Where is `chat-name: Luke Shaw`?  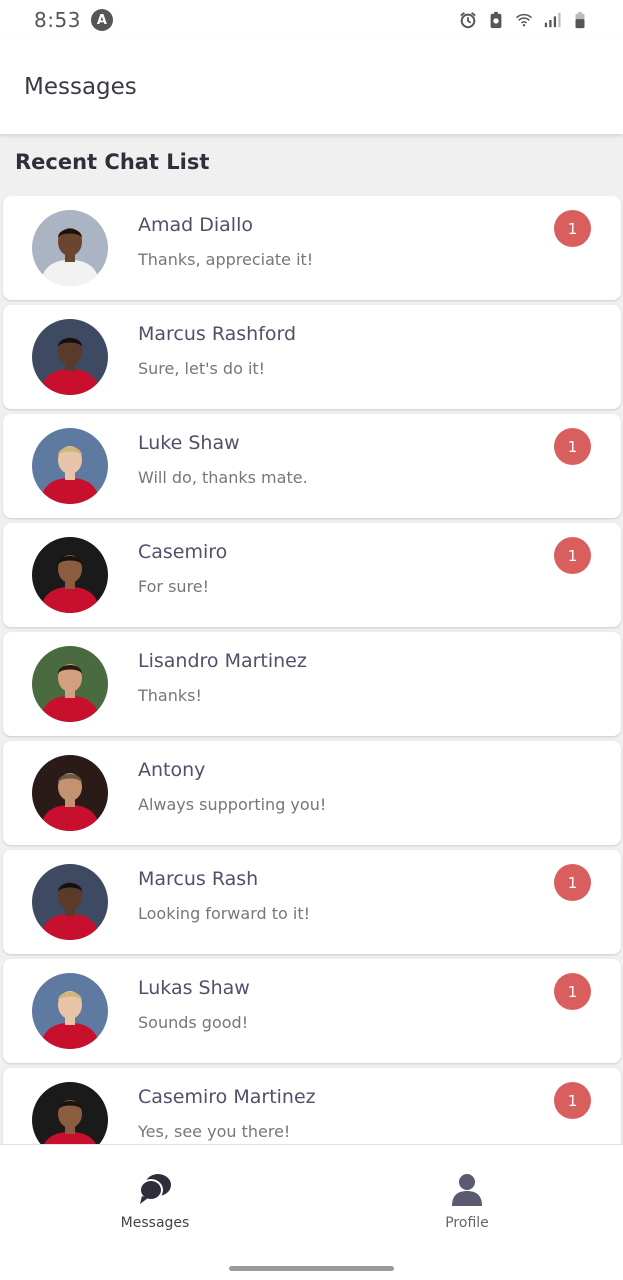
chat-name: Luke Shaw is located at coordinates (189, 443).